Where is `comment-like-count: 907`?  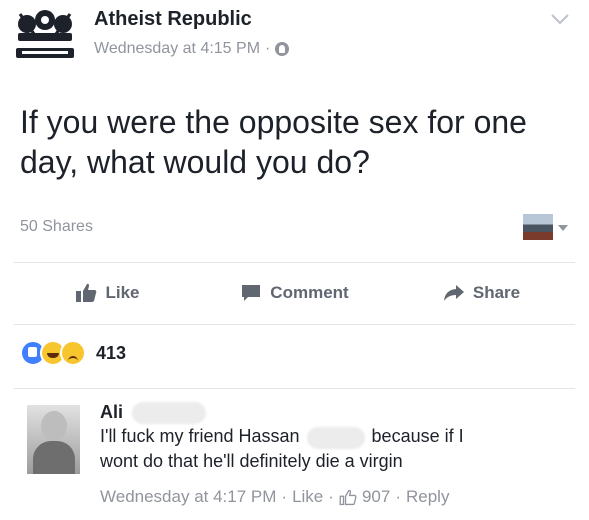
comment-like-count: 907 is located at coordinates (376, 497).